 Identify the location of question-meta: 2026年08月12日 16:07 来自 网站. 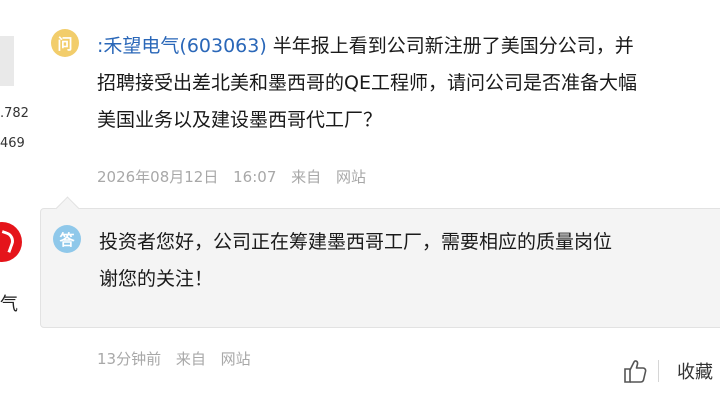
(236, 176).